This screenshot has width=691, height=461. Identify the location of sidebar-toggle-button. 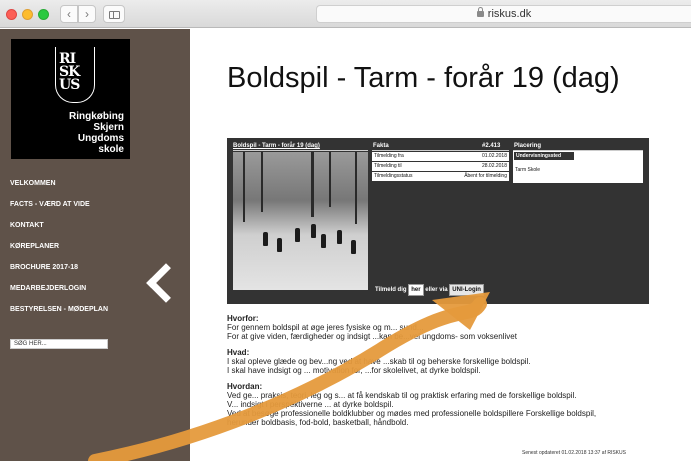
(114, 14).